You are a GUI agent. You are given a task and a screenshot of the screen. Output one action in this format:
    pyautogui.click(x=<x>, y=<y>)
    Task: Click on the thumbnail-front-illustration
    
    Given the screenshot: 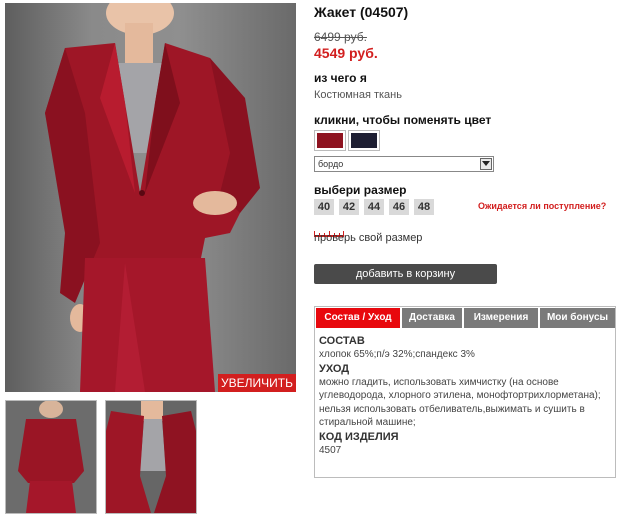 What is the action you would take?
    pyautogui.click(x=151, y=457)
    